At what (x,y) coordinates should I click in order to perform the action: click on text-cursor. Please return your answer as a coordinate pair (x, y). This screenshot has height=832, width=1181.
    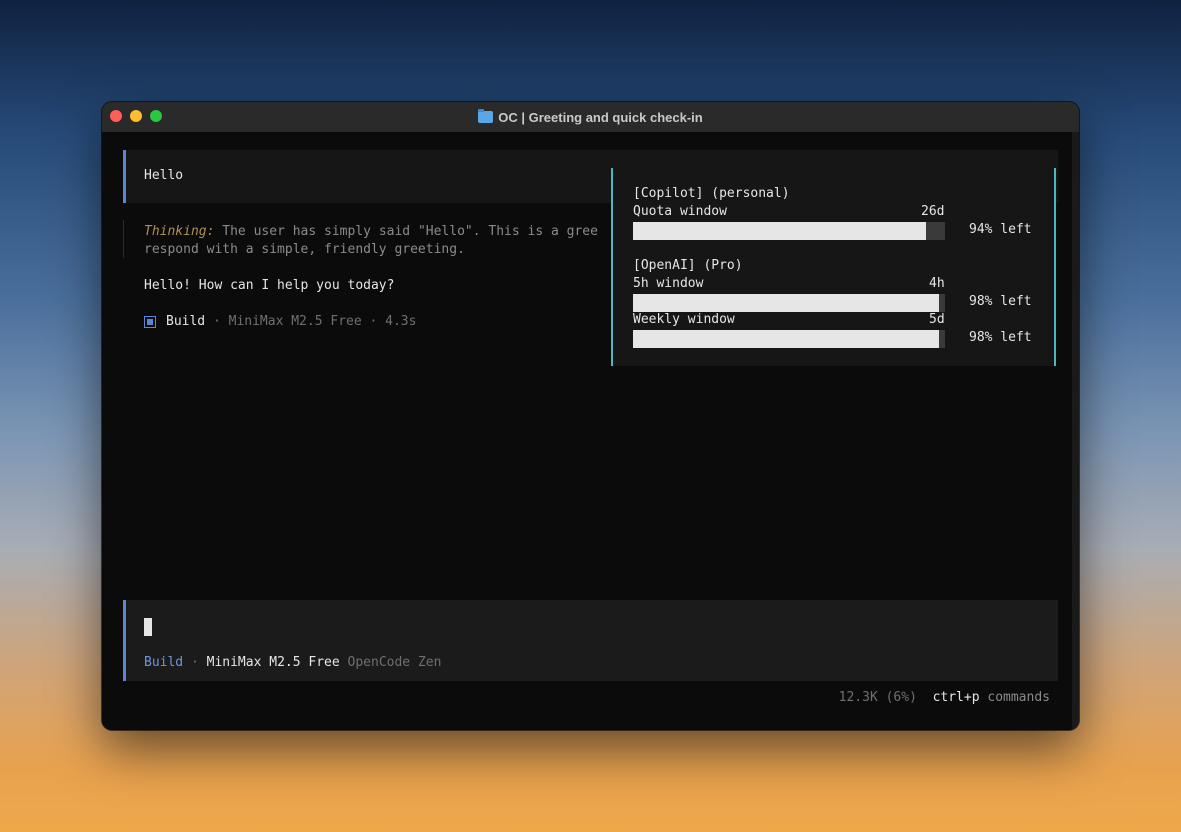
    Looking at the image, I should click on (148, 627).